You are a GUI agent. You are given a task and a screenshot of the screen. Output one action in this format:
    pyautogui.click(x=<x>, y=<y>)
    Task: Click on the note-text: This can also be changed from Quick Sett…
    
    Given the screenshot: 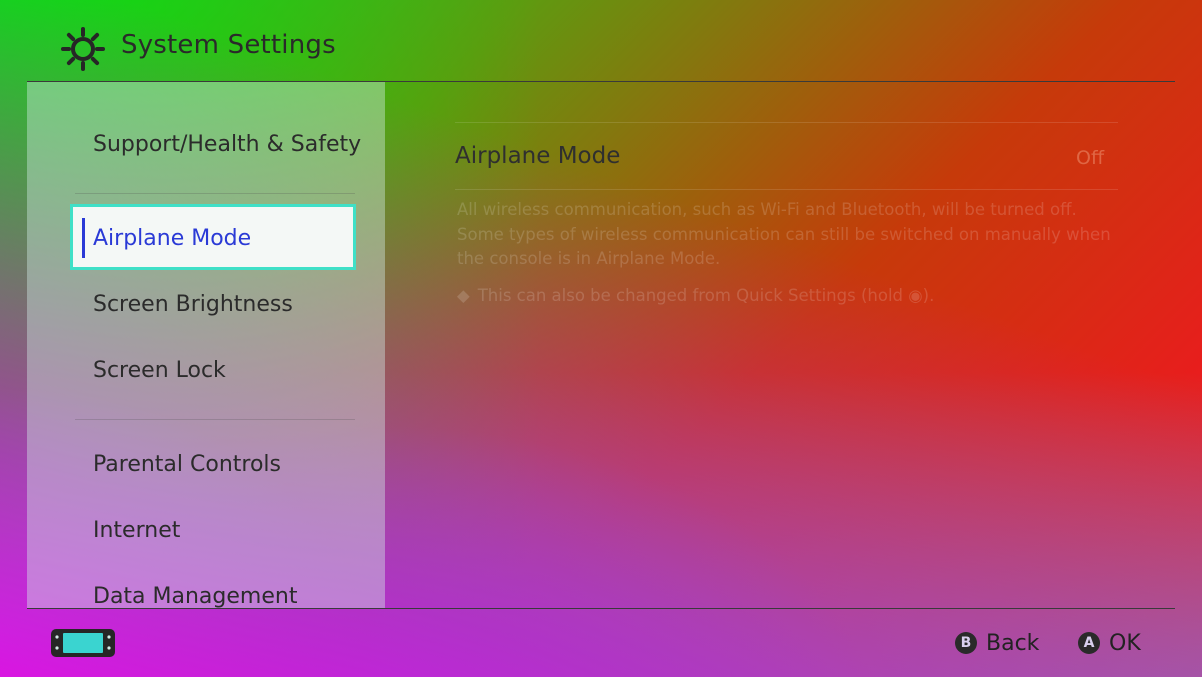 What is the action you would take?
    pyautogui.click(x=706, y=295)
    